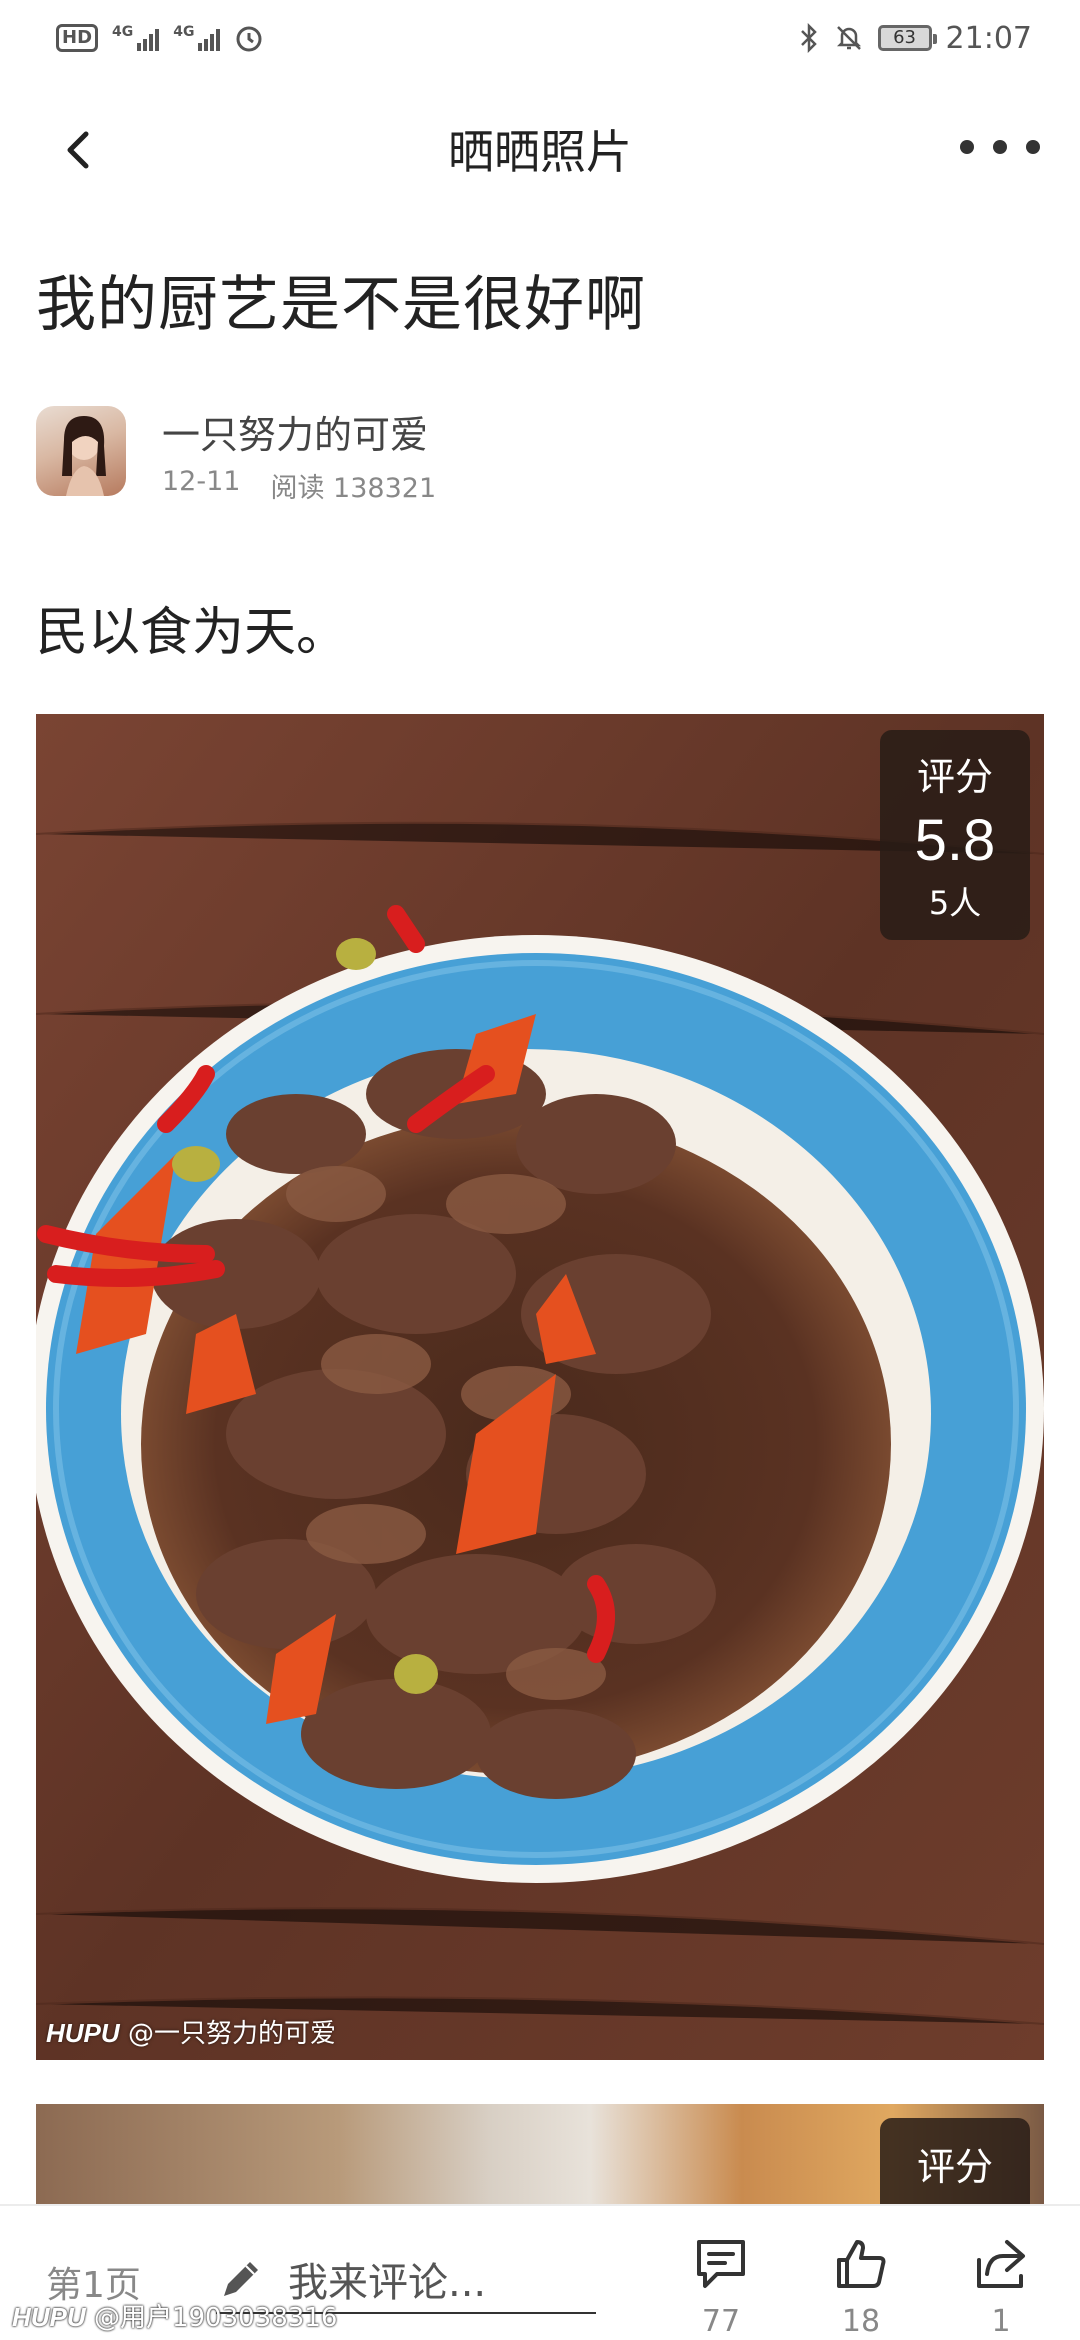 The width and height of the screenshot is (1080, 2340). Describe the element at coordinates (988, 38) in the screenshot. I see `status-time: 21:07` at that location.